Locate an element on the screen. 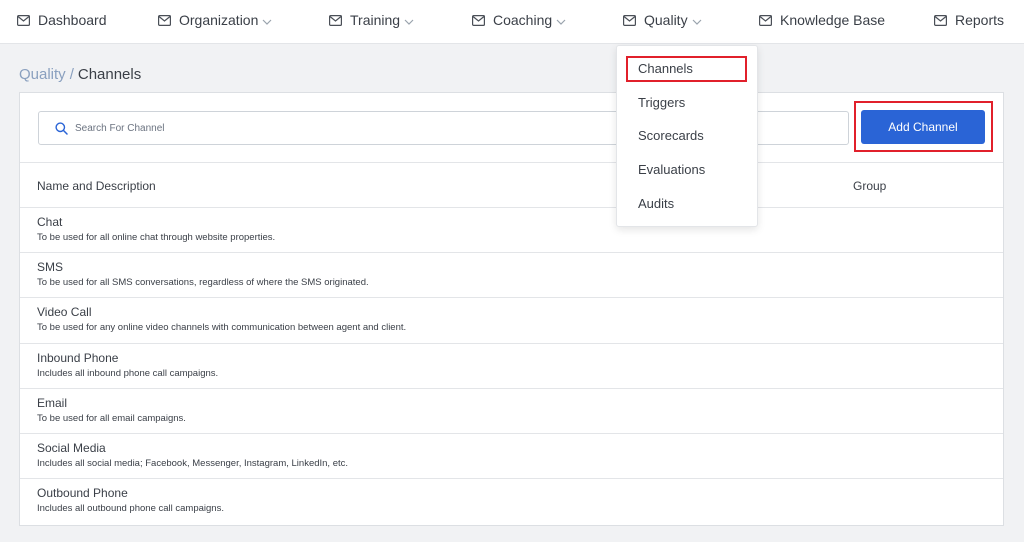  breadcrumb: Quality / Channels is located at coordinates (80, 74).